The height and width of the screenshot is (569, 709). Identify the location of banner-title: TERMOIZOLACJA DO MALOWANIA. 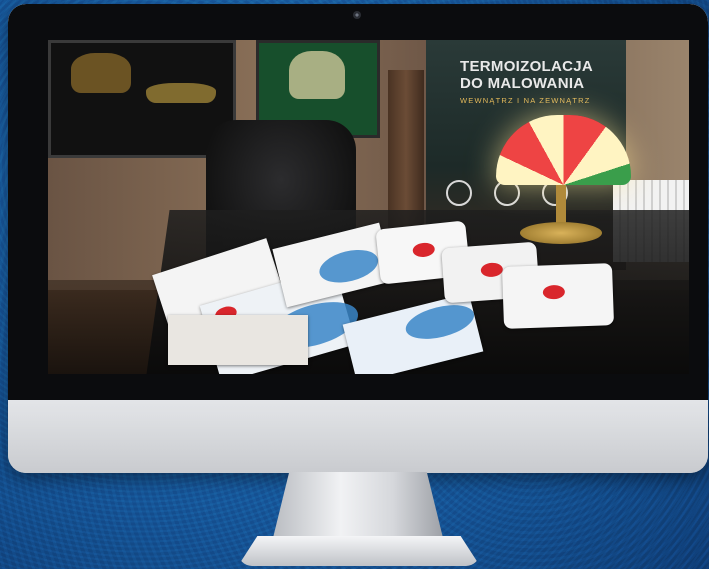
(527, 75).